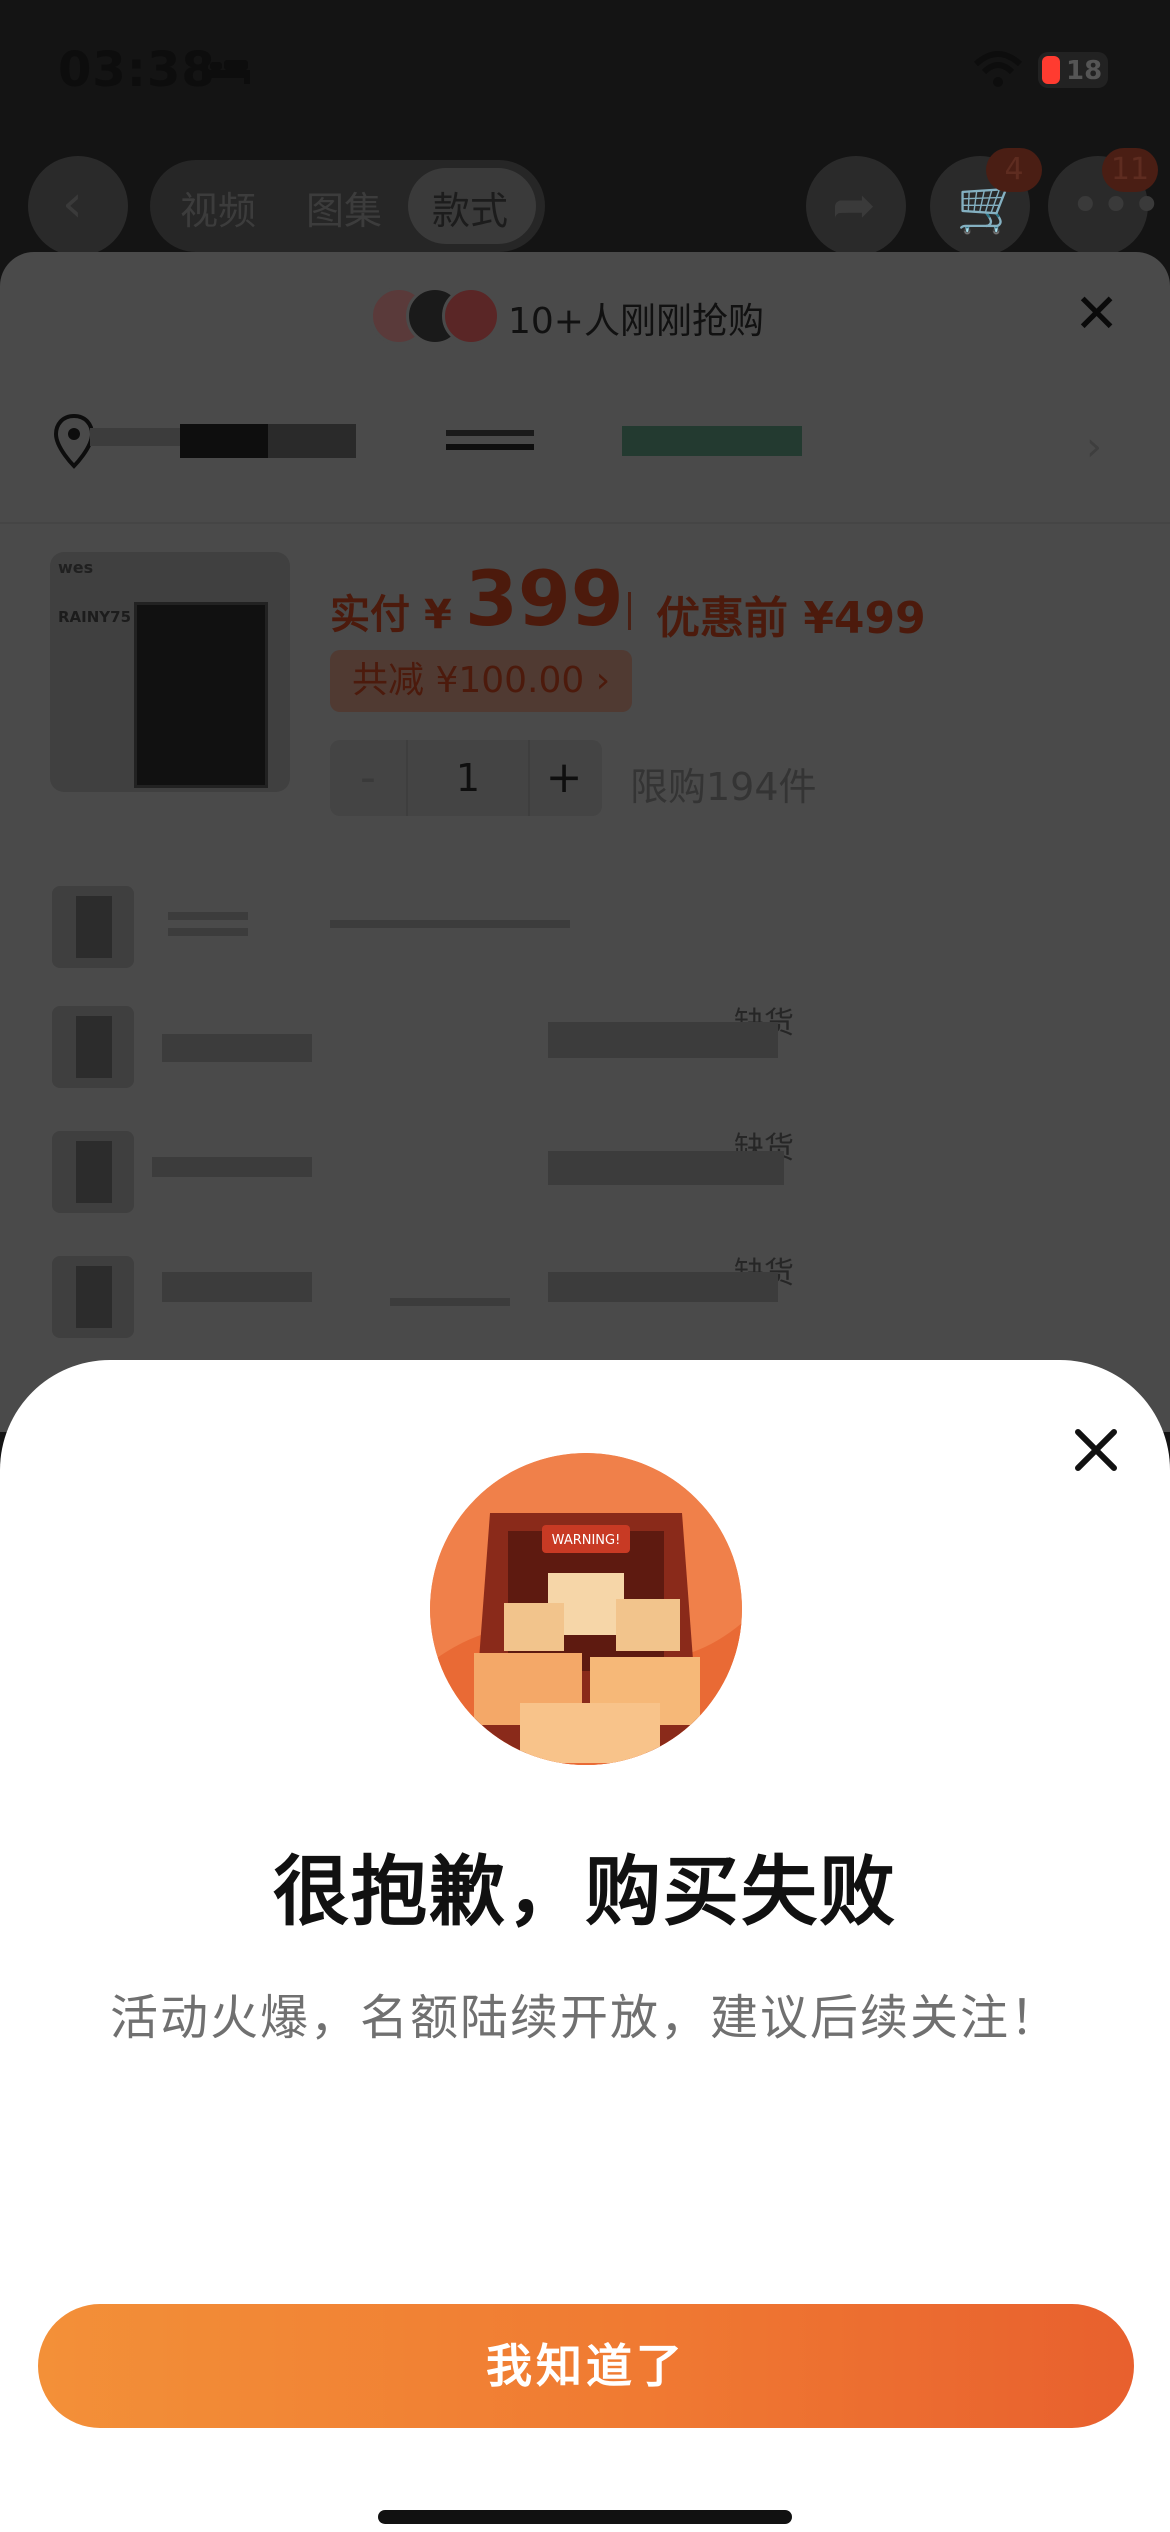 The width and height of the screenshot is (1170, 2532). I want to click on cart-button: 🛒 4, so click(986, 202).